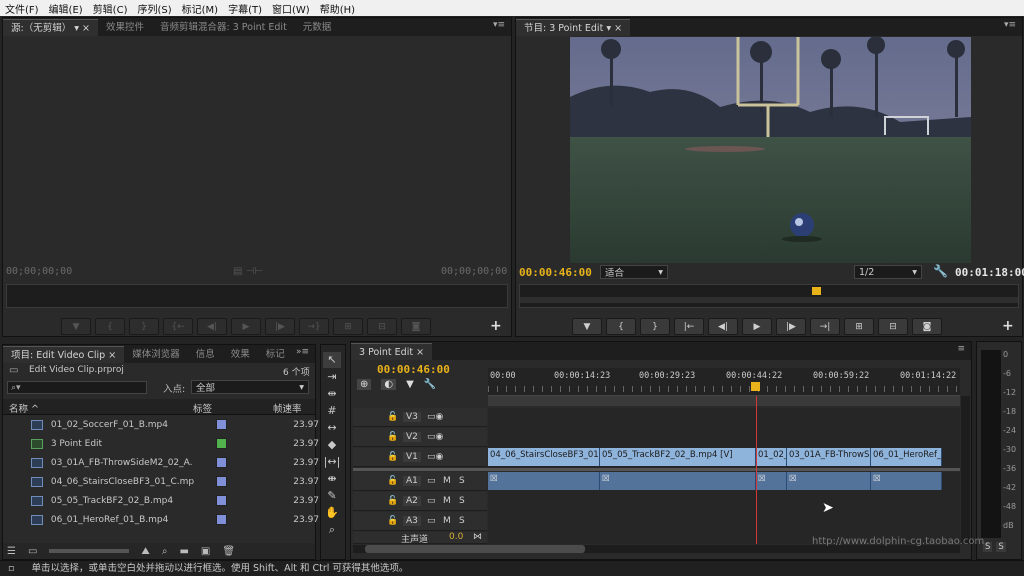 This screenshot has width=1024, height=576. Describe the element at coordinates (791, 326) in the screenshot. I see `program-step-forward-button: |▶` at that location.